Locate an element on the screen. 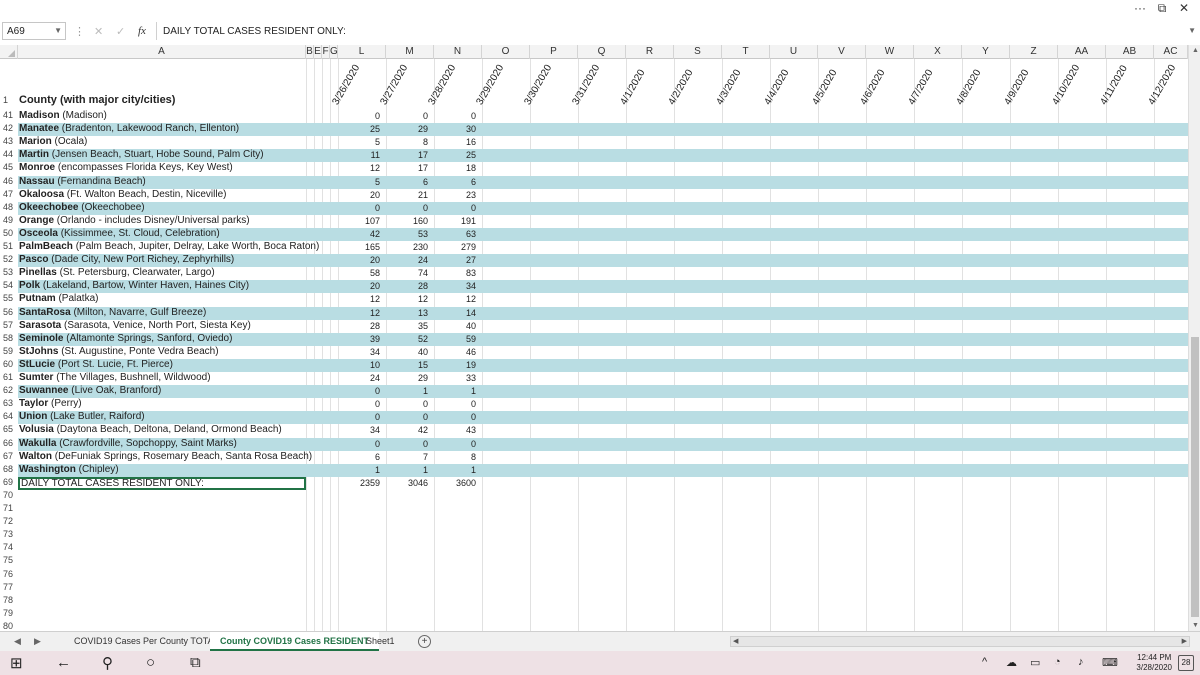 Image resolution: width=1200 pixels, height=675 pixels. row-number: 66 is located at coordinates (9, 444).